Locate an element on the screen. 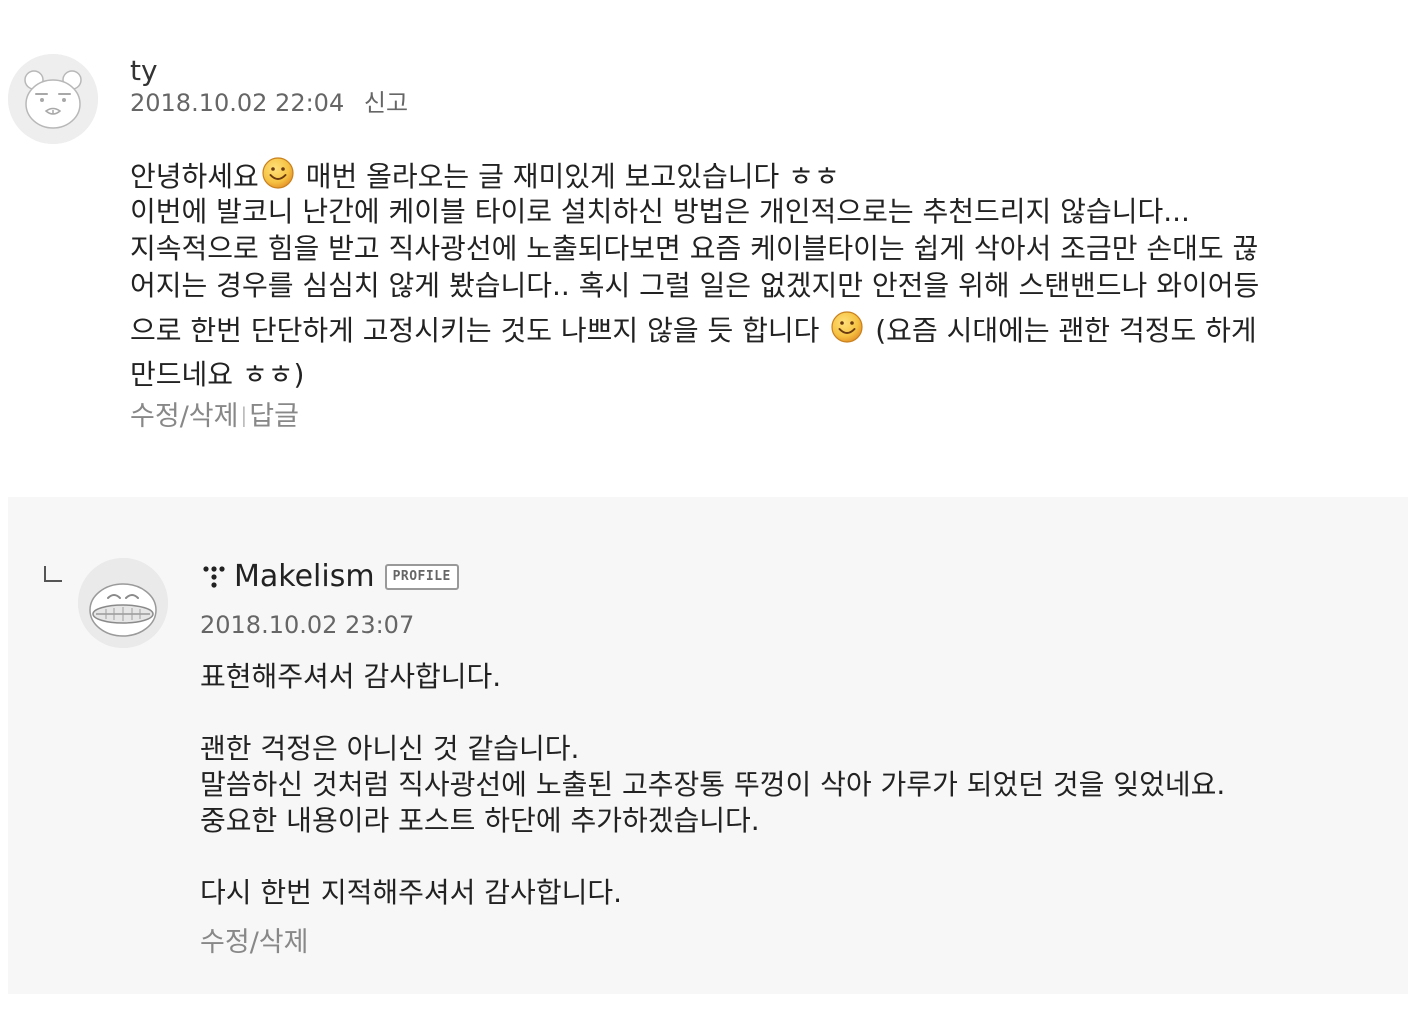  reply-line: 표현해주셔서 감사합니다. is located at coordinates (351, 676).